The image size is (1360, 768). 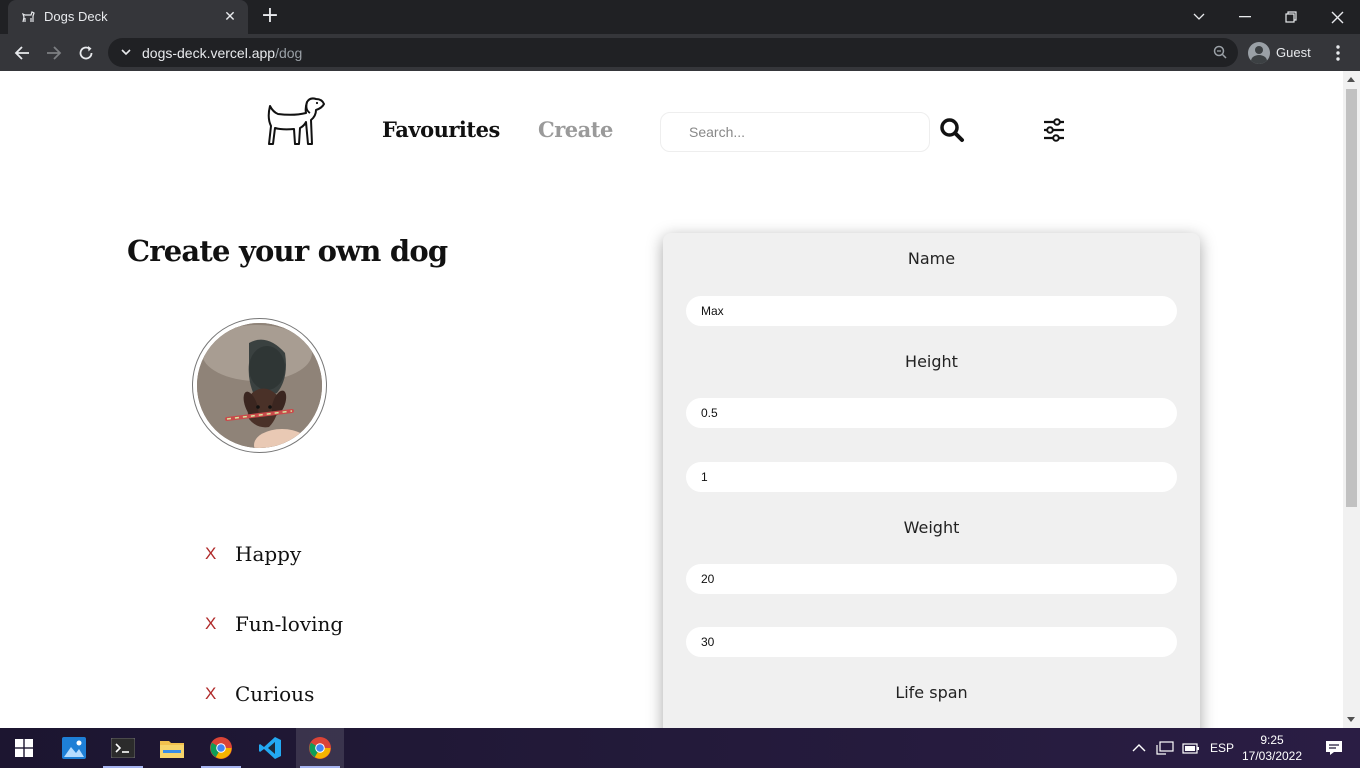 What do you see at coordinates (1165, 748) in the screenshot?
I see `network-icon` at bounding box center [1165, 748].